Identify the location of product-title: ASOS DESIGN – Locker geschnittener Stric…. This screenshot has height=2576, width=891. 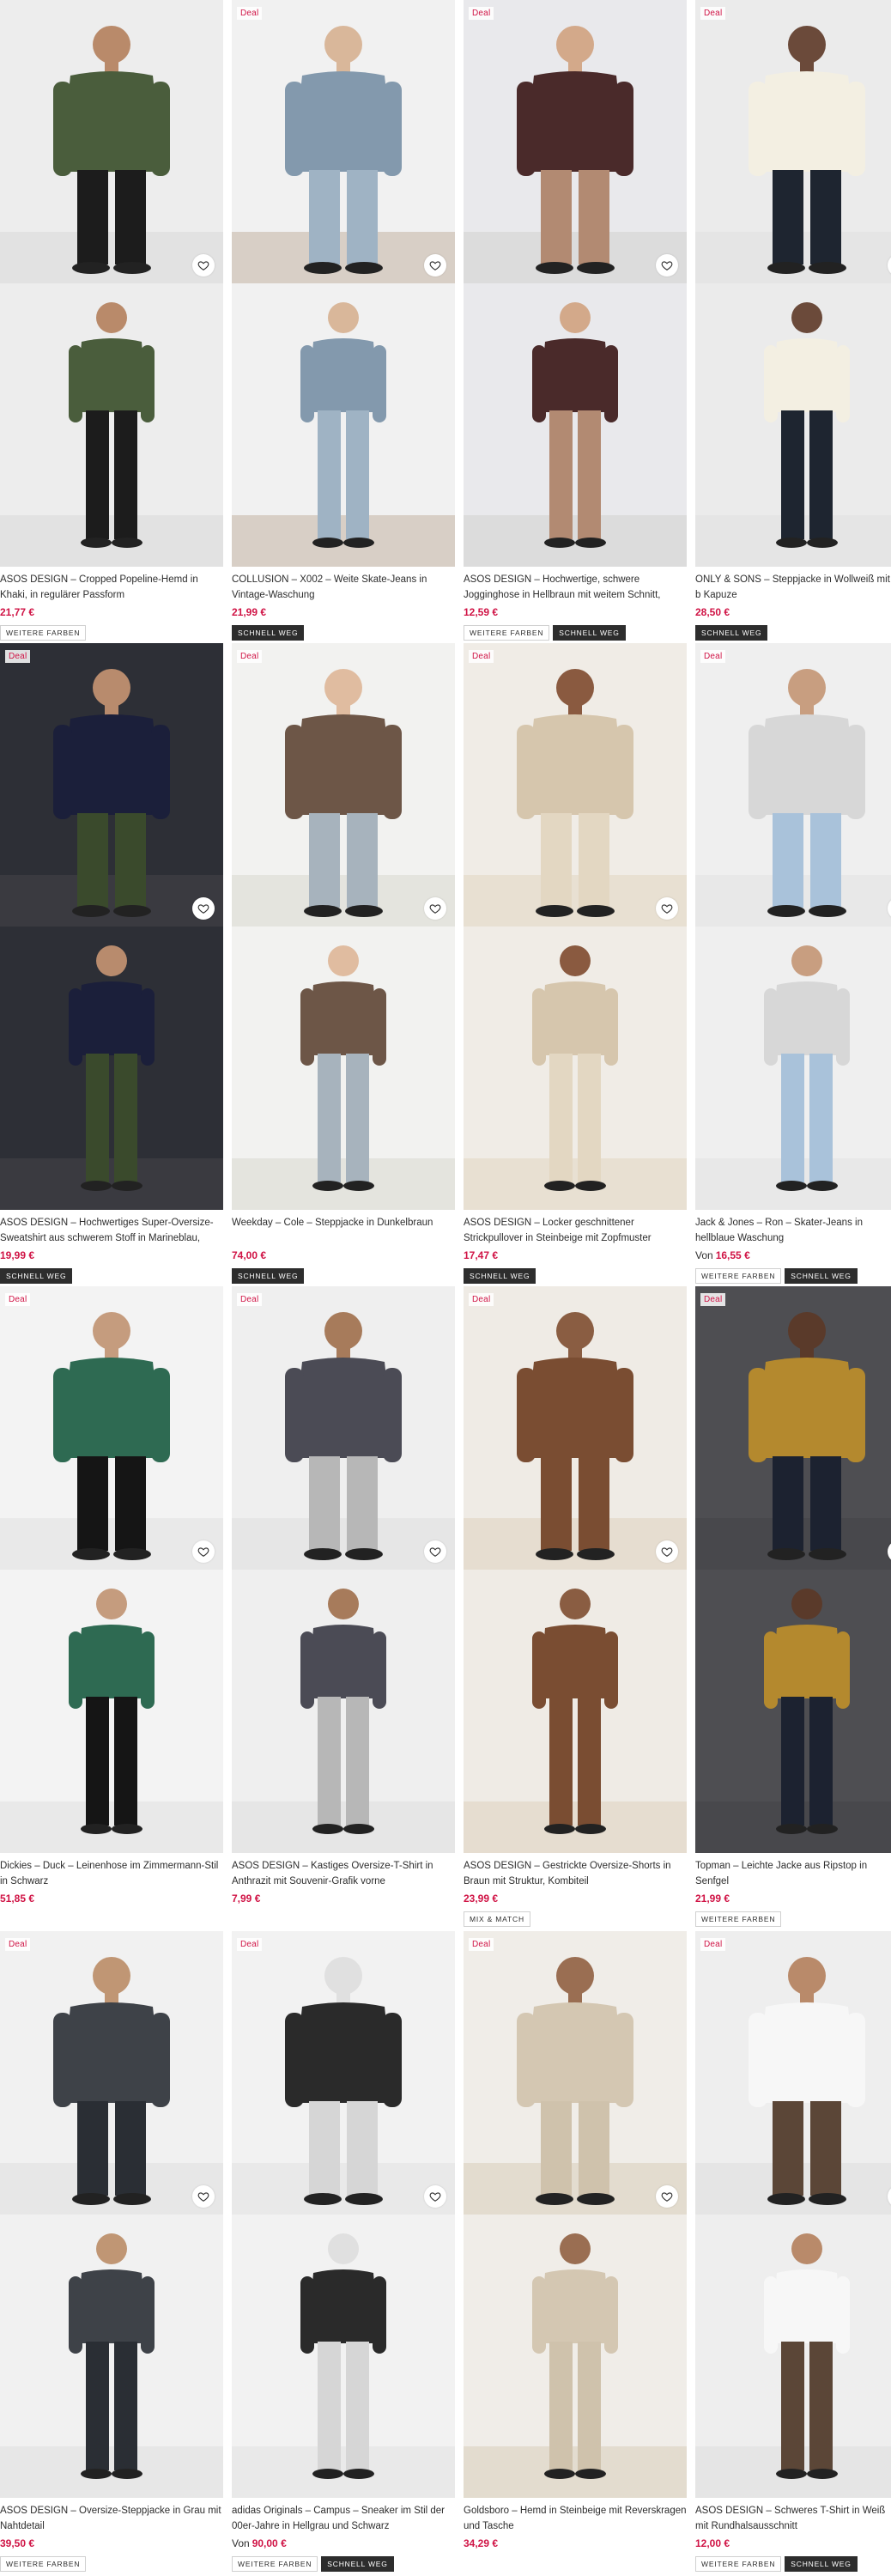
(575, 1230).